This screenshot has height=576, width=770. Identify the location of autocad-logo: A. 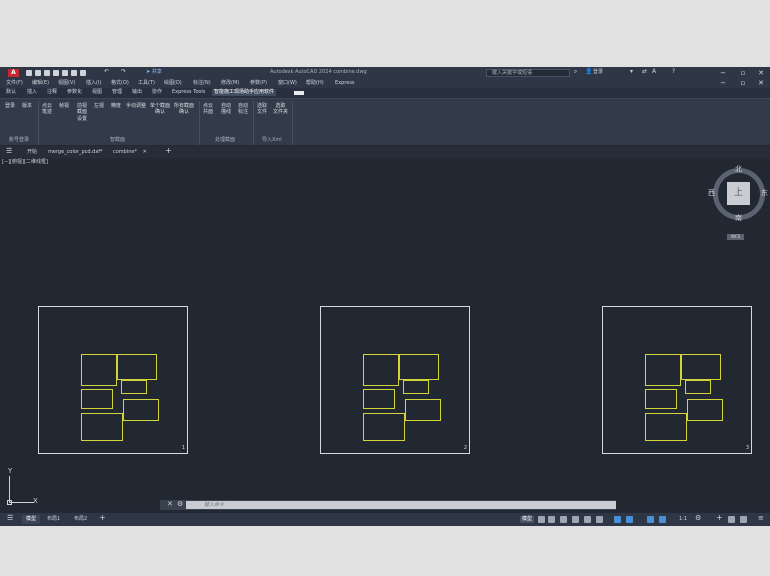
(13, 73).